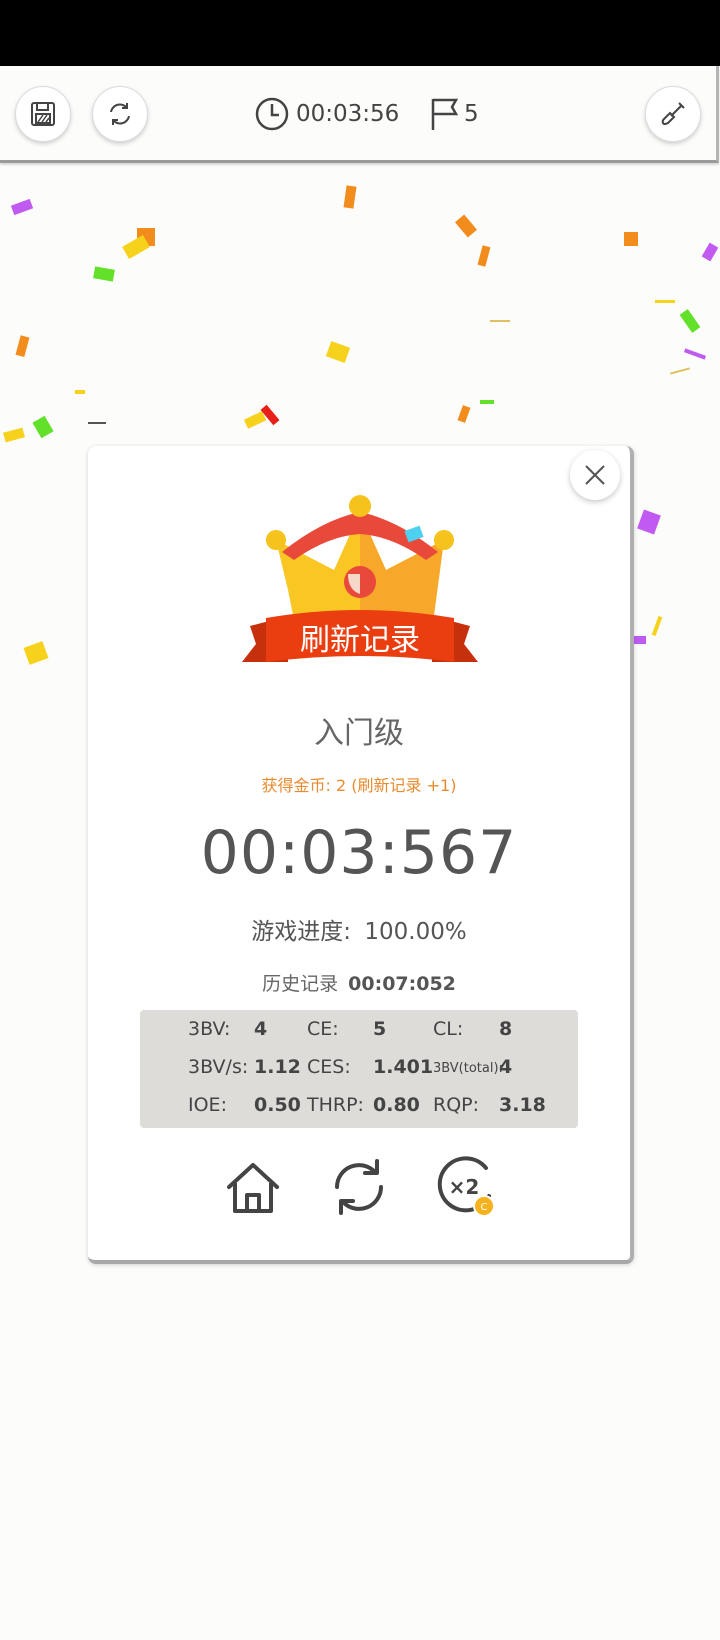 The height and width of the screenshot is (1640, 720). What do you see at coordinates (277, 1067) in the screenshot?
I see `stat-value: 1.12` at bounding box center [277, 1067].